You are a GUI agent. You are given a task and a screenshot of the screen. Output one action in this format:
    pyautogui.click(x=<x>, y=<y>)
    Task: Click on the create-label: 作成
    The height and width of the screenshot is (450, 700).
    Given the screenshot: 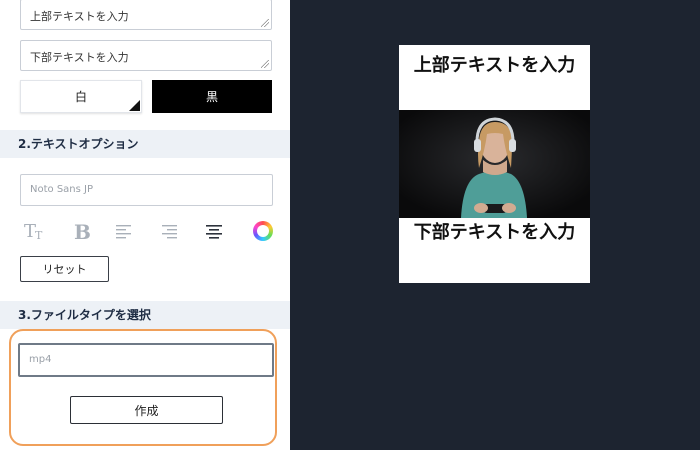 What is the action you would take?
    pyautogui.click(x=146, y=410)
    